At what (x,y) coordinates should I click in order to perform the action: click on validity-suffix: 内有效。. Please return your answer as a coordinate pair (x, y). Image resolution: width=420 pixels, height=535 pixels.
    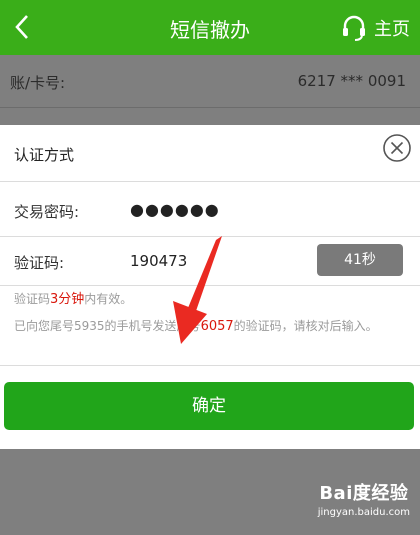
    Looking at the image, I should click on (108, 299).